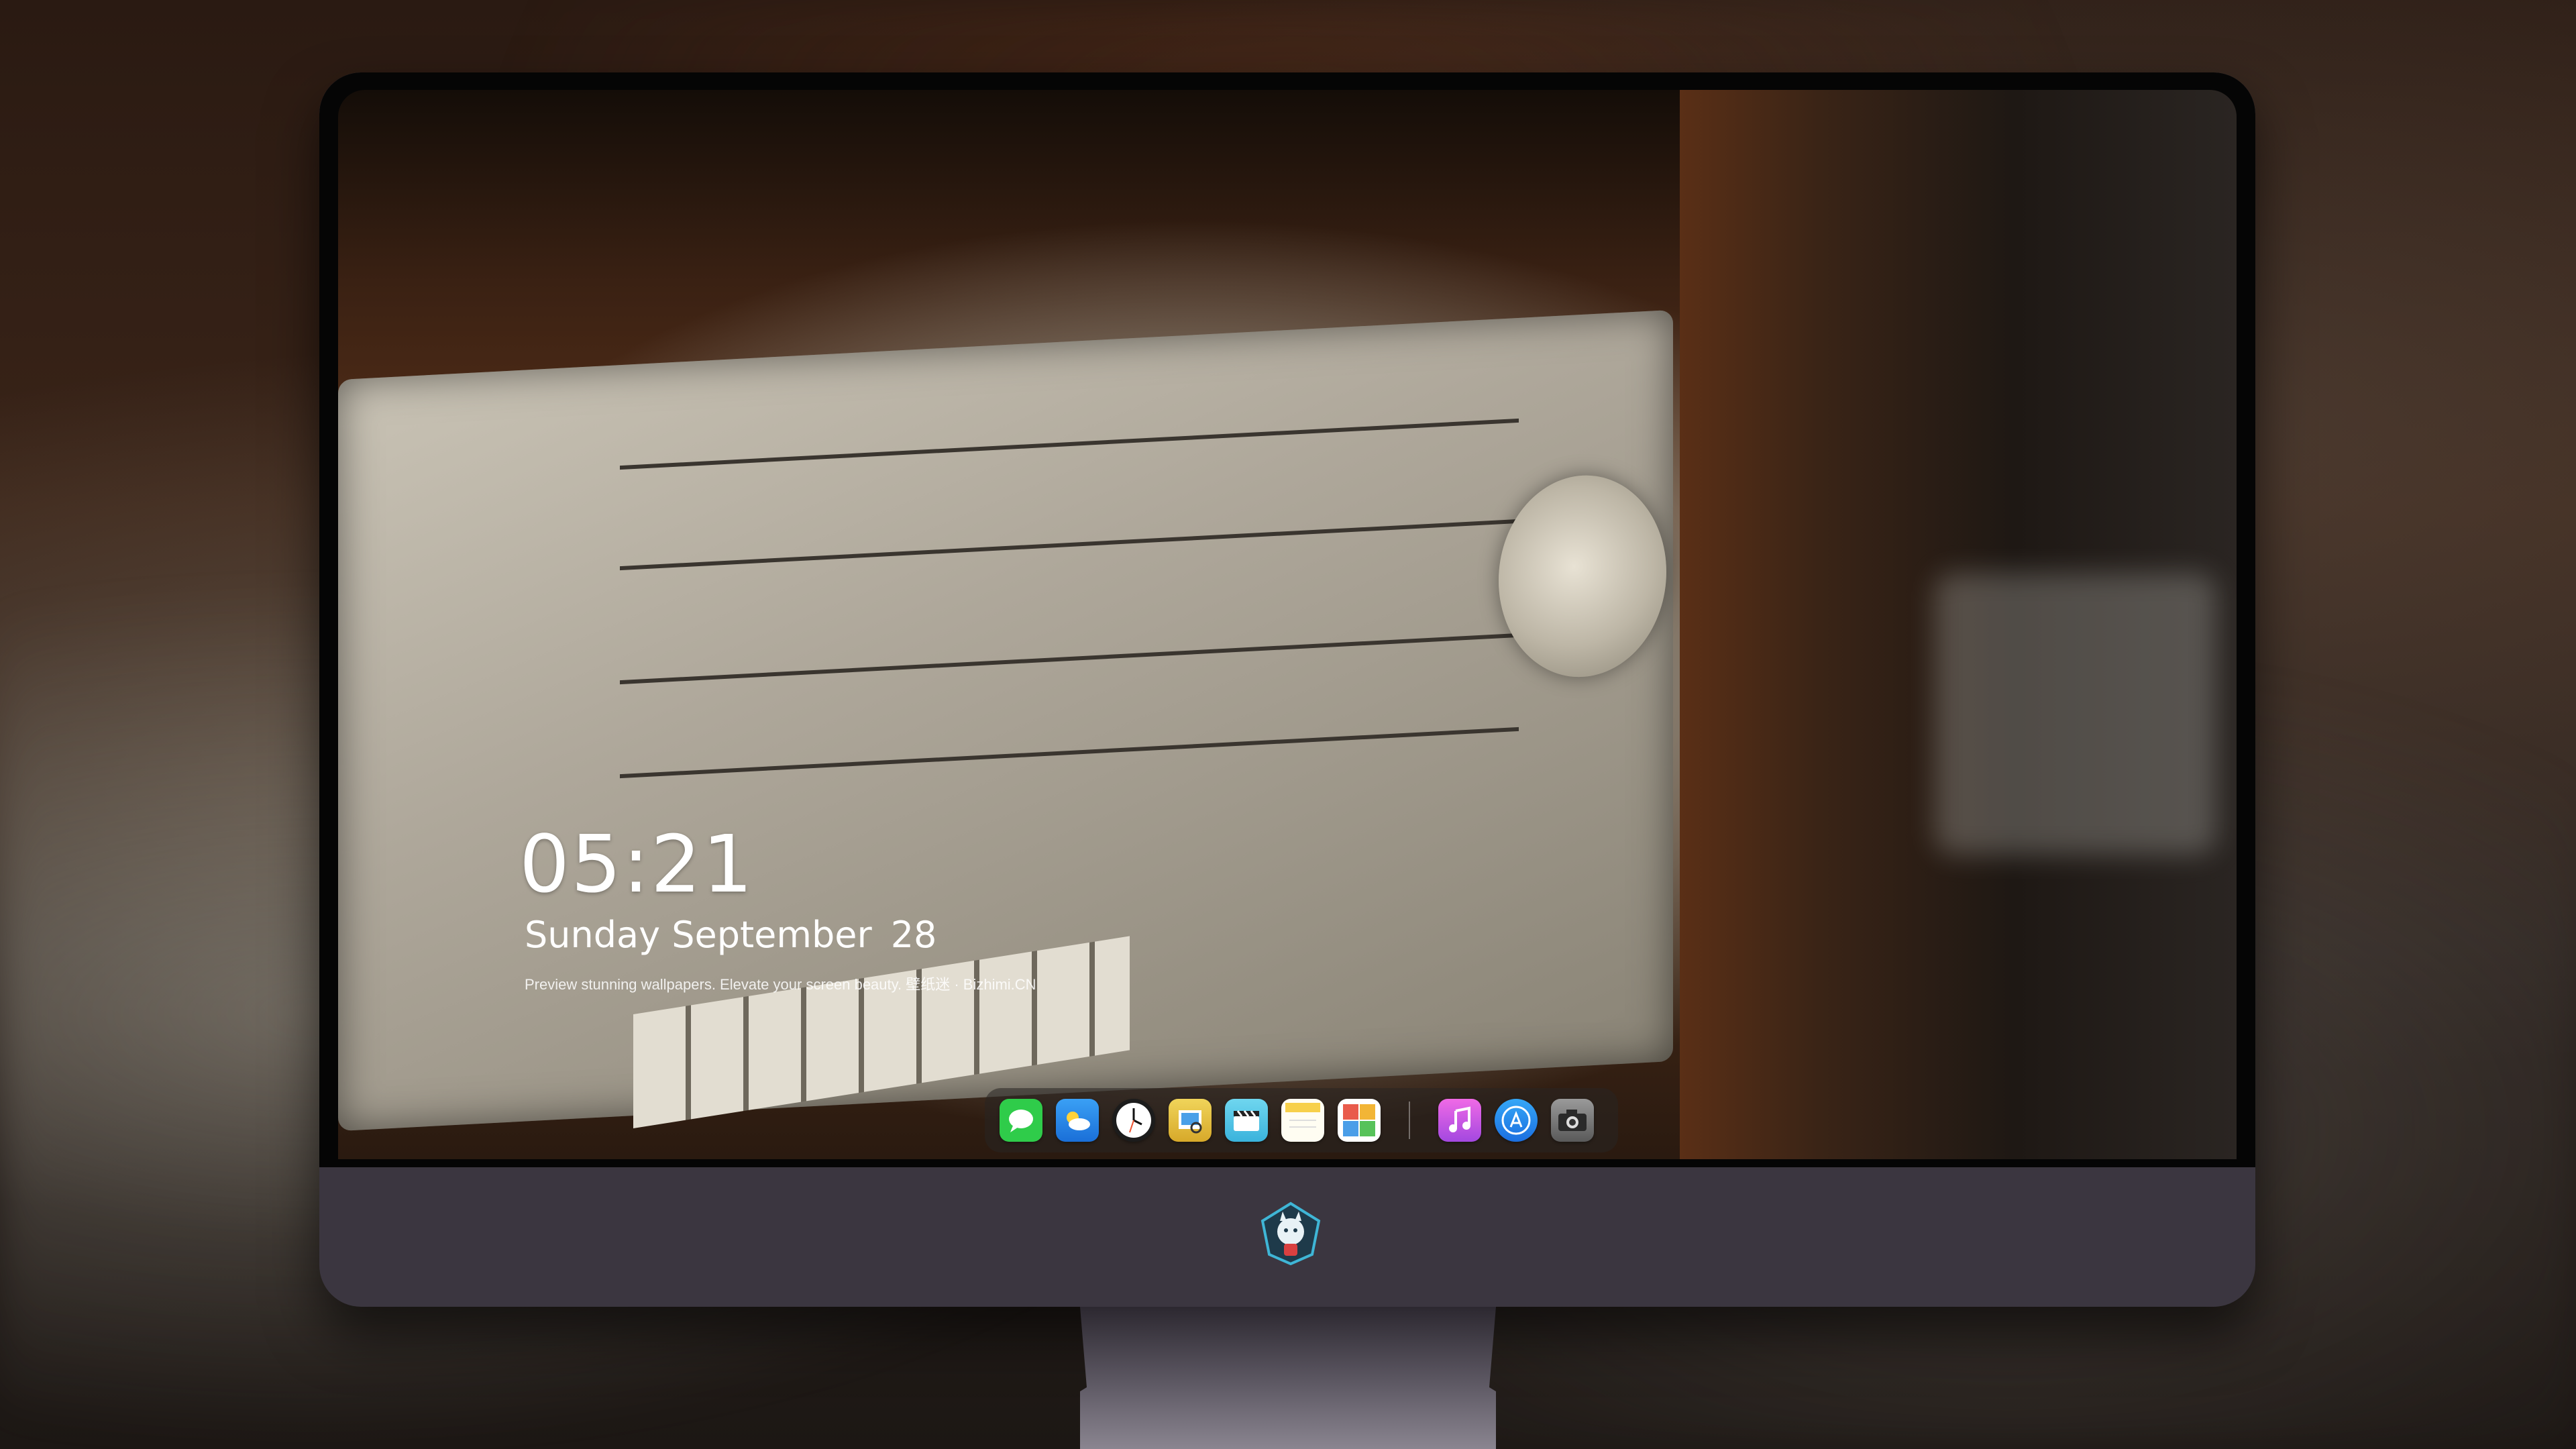 Image resolution: width=2576 pixels, height=1449 pixels. I want to click on camera-icon, so click(1572, 1120).